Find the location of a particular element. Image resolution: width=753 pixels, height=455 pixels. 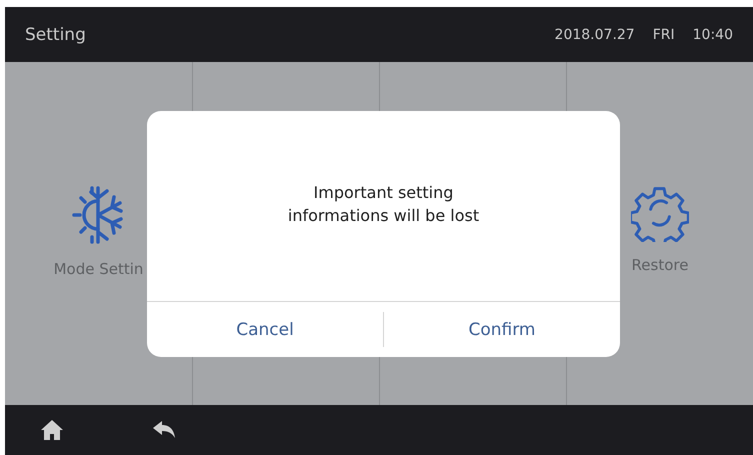

page-title: Setting is located at coordinates (55, 34).